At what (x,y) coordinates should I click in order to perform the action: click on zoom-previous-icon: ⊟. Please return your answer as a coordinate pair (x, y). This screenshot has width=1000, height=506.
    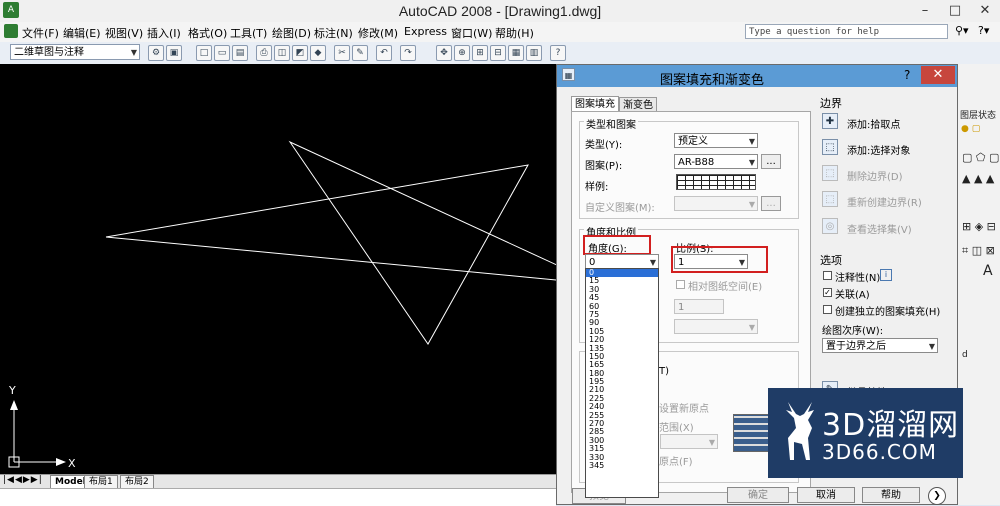
    Looking at the image, I should click on (498, 53).